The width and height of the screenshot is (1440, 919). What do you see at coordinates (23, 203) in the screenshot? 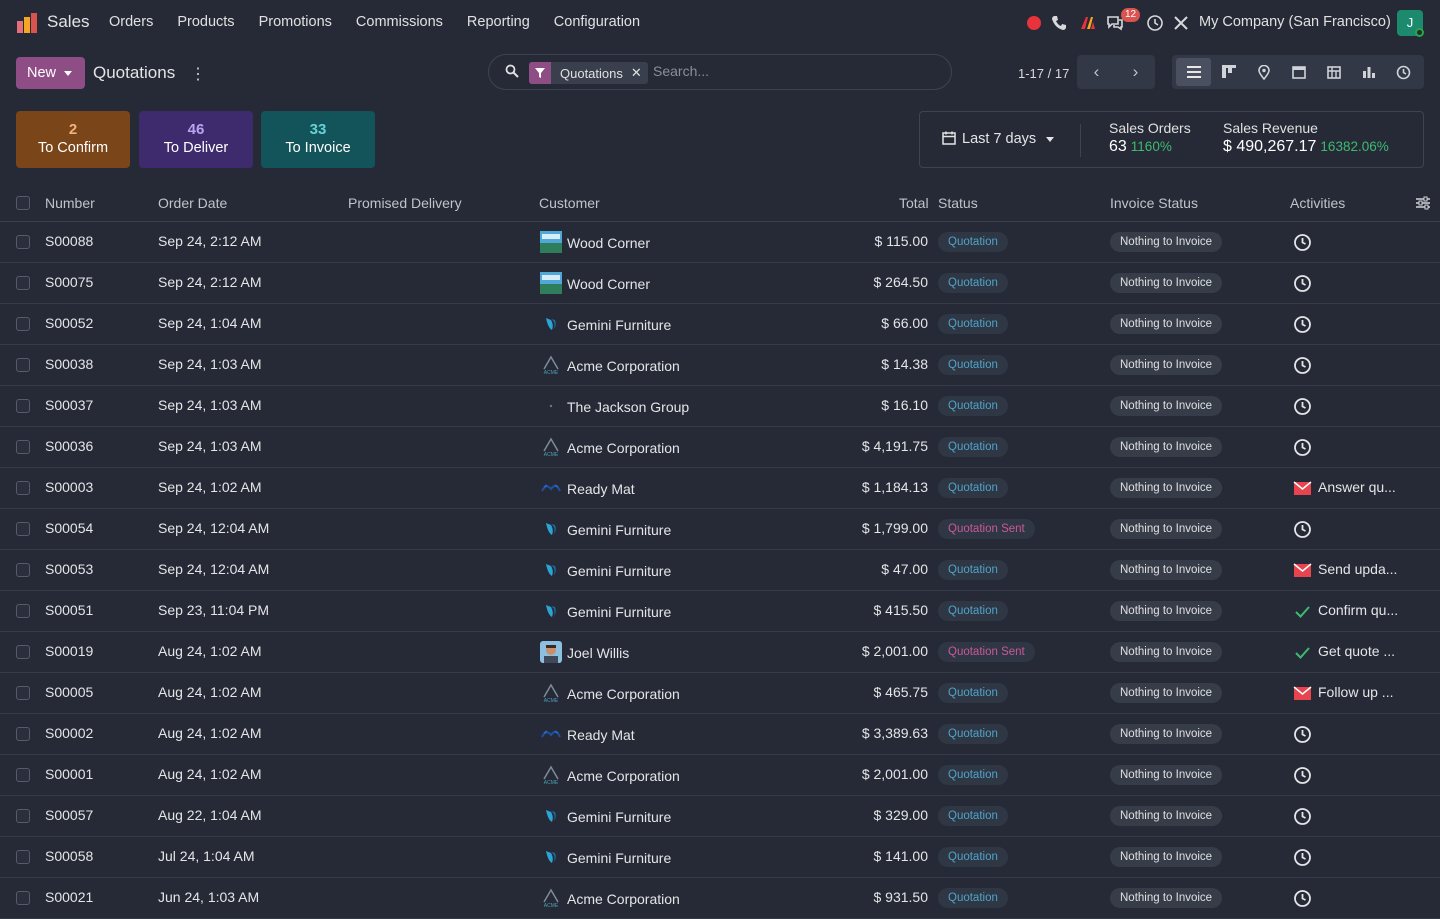
I see `select-all-checkbox` at bounding box center [23, 203].